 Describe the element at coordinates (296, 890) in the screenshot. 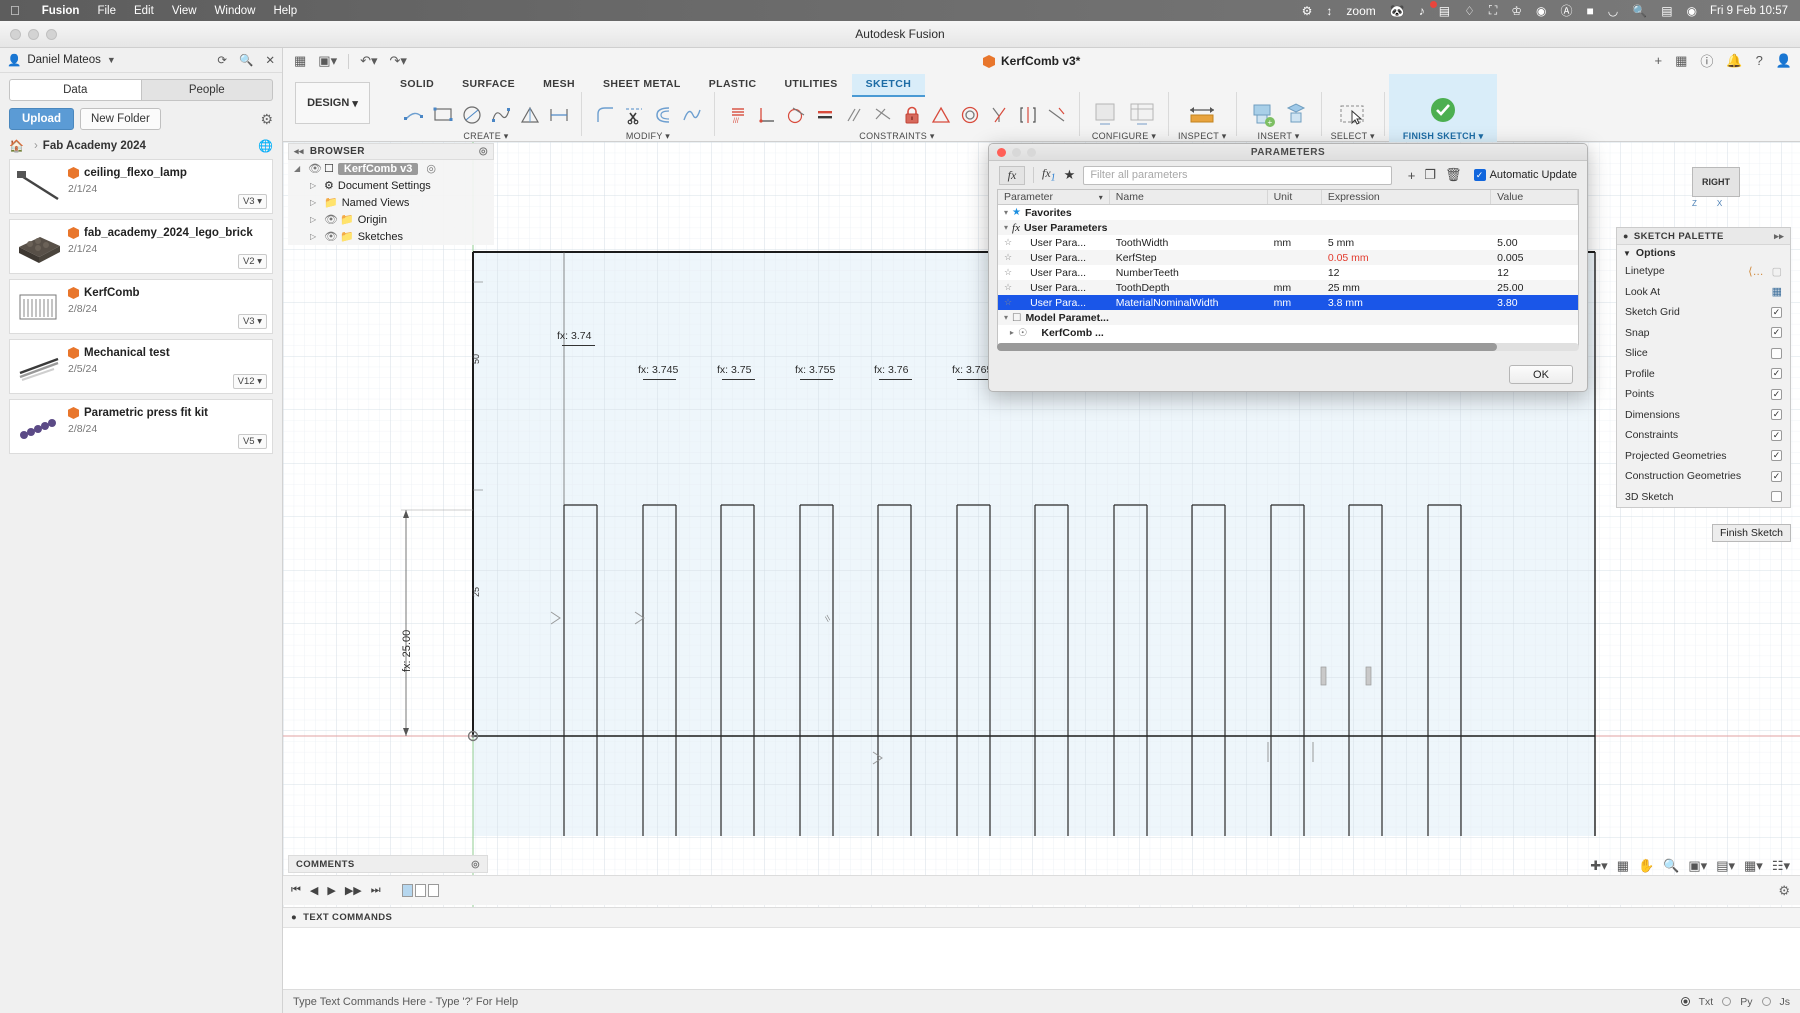

I see `jump-start-icon: ⏮` at that location.